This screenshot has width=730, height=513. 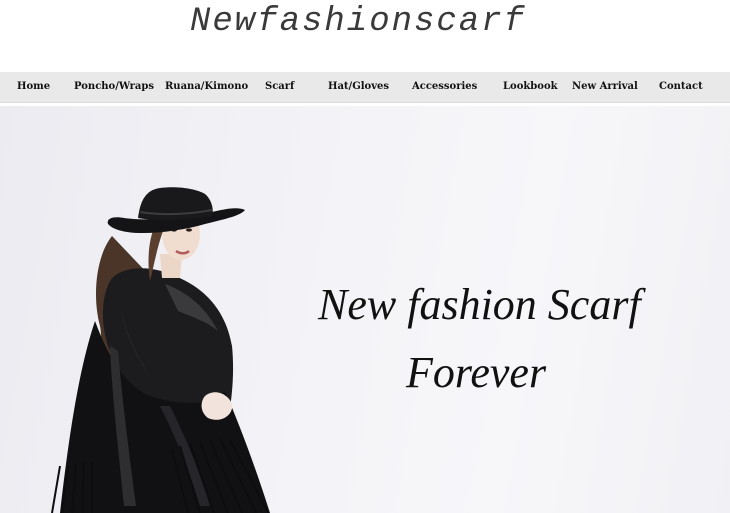 I want to click on hero-headline: New fashion Scarf, so click(x=479, y=304).